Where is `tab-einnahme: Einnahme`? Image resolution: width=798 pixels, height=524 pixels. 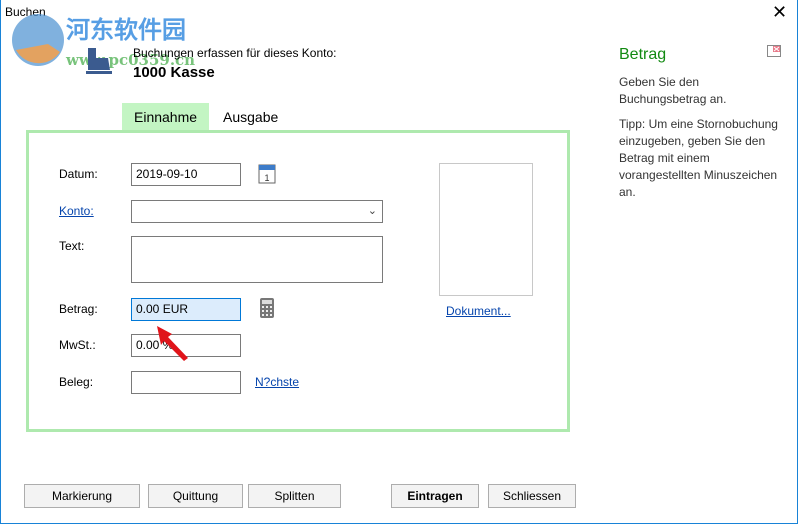
tab-einnahme: Einnahme is located at coordinates (166, 116).